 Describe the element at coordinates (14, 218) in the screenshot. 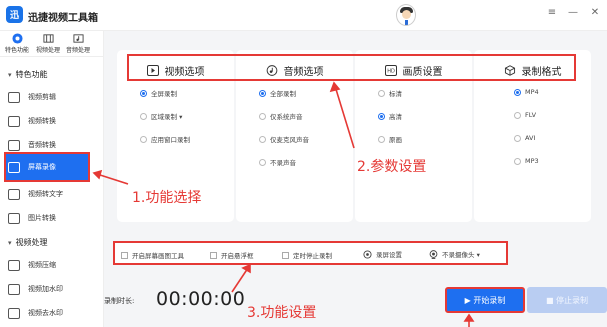

I see `image-convert-icon` at that location.